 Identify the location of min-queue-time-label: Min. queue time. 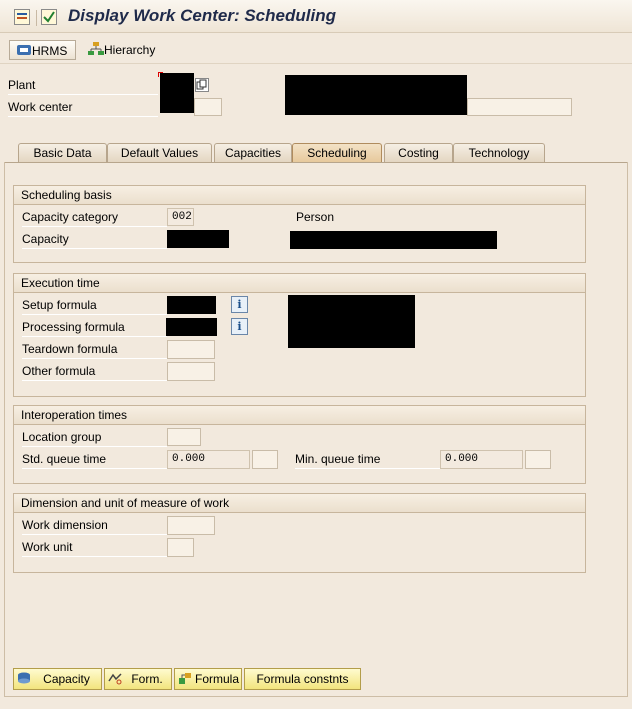
(367, 460).